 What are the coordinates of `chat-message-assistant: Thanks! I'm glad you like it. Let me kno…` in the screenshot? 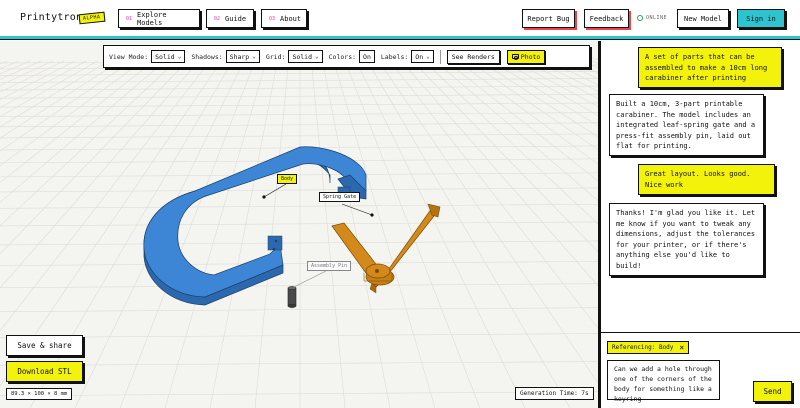 It's located at (686, 239).